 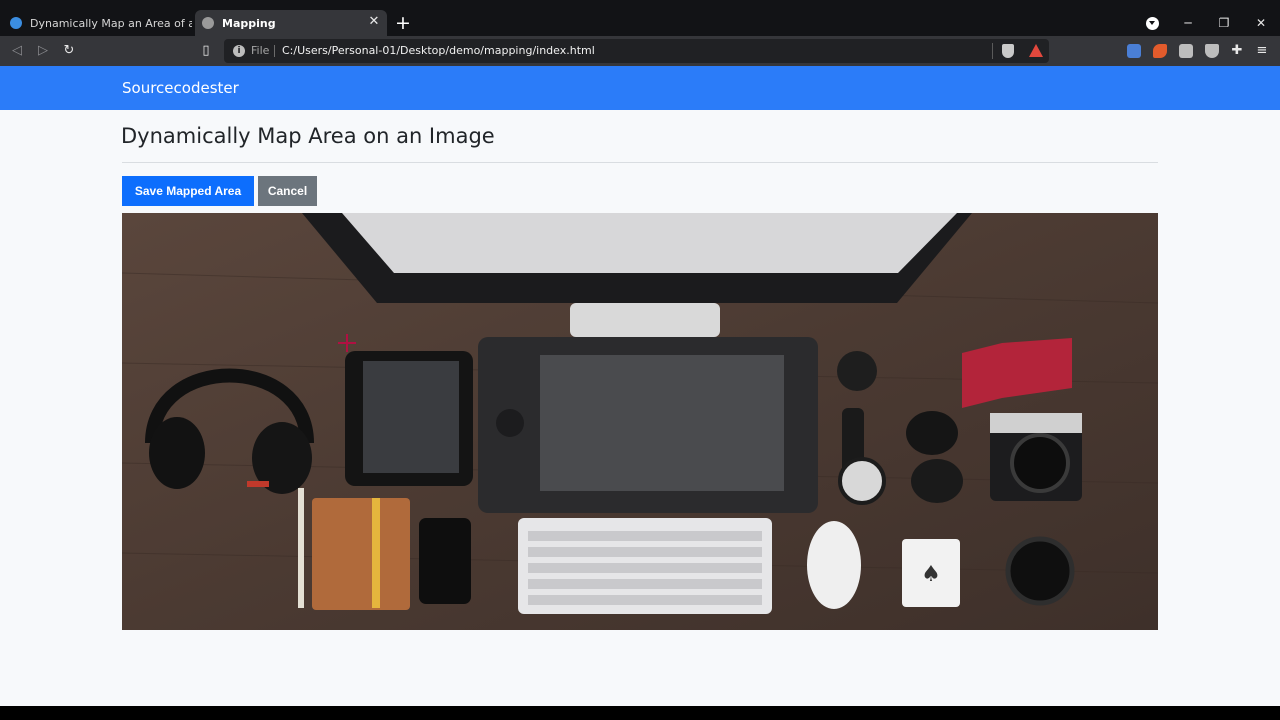 What do you see at coordinates (17, 51) in the screenshot?
I see `back-icon: ◁` at bounding box center [17, 51].